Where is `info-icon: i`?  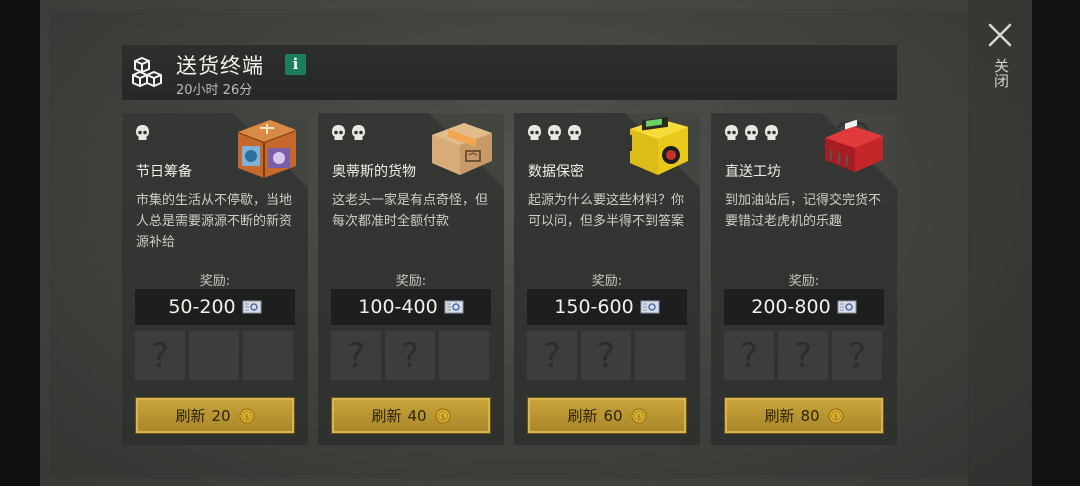 info-icon: i is located at coordinates (295, 64).